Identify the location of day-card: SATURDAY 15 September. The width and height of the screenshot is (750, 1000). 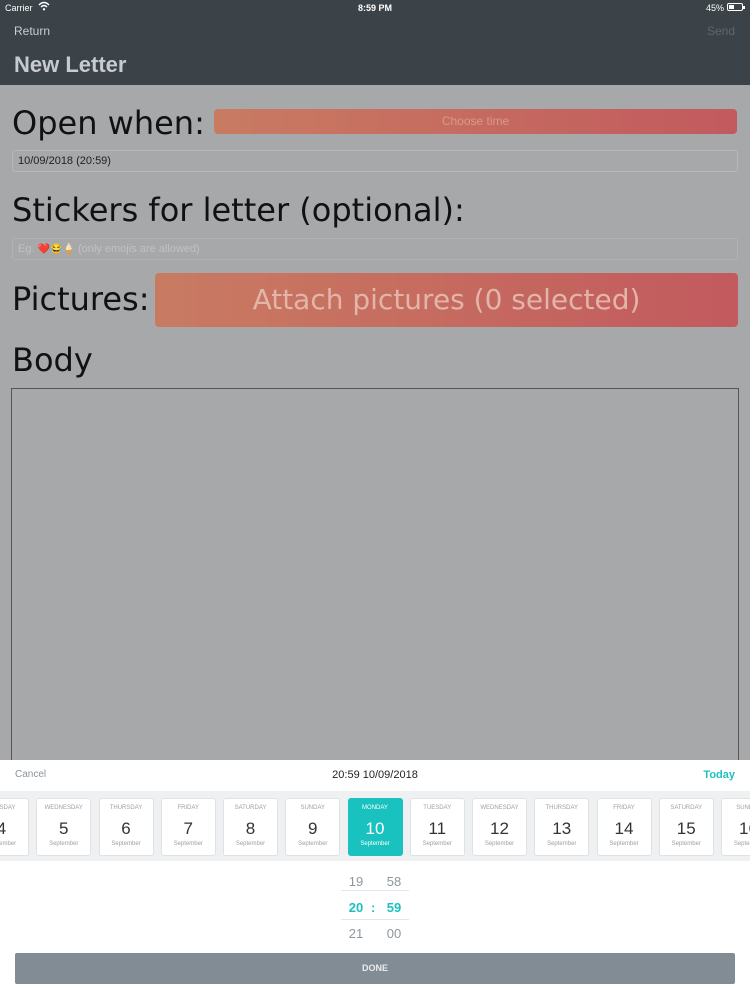
(686, 827).